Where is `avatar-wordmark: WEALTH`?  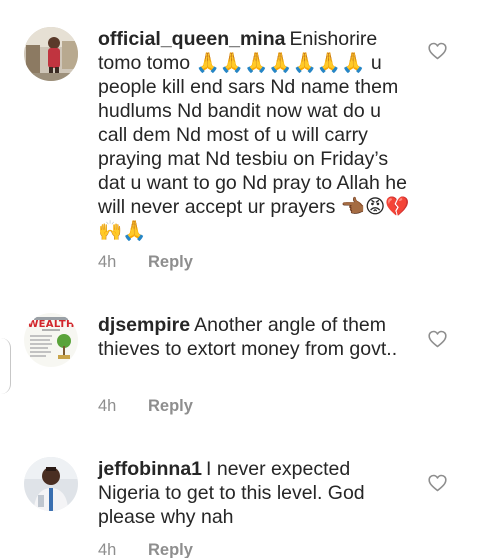
avatar-wordmark: WEALTH is located at coordinates (51, 324).